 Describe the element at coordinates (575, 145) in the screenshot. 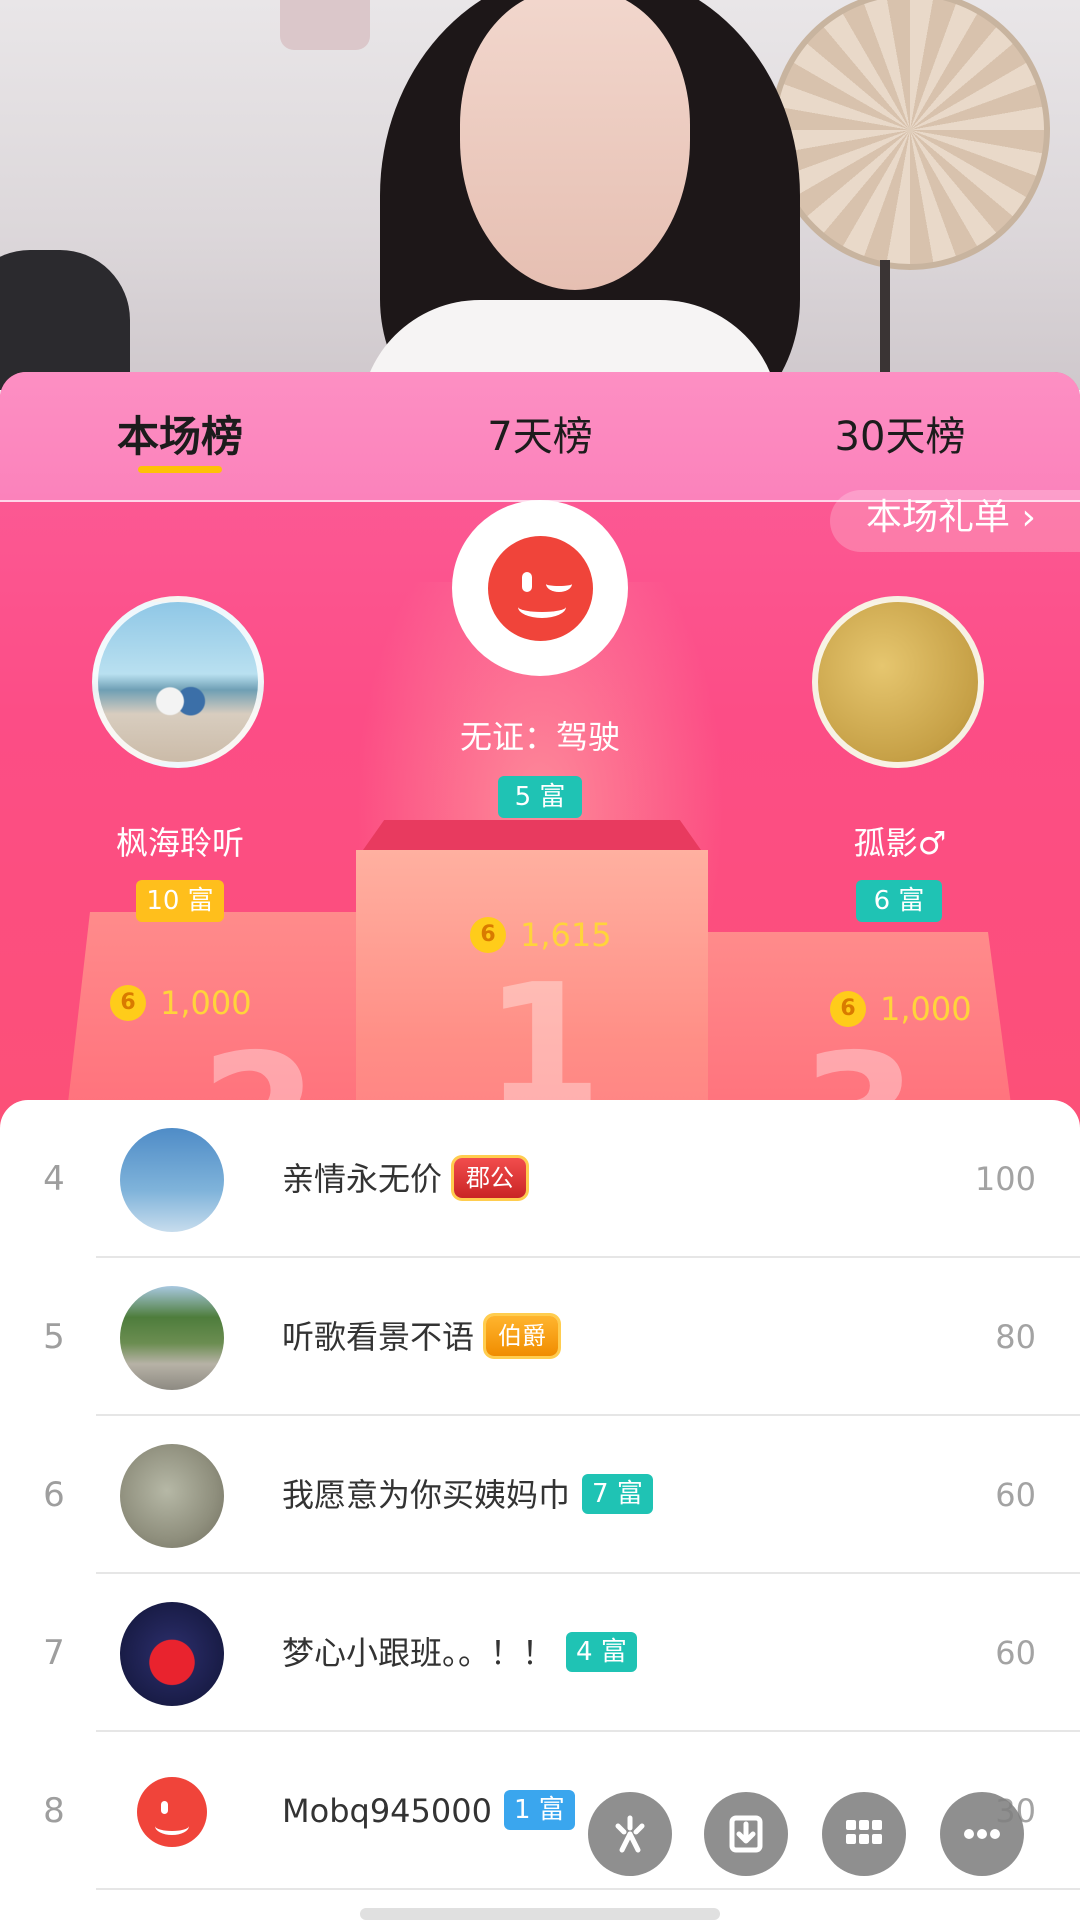

I see `streamer-face` at that location.